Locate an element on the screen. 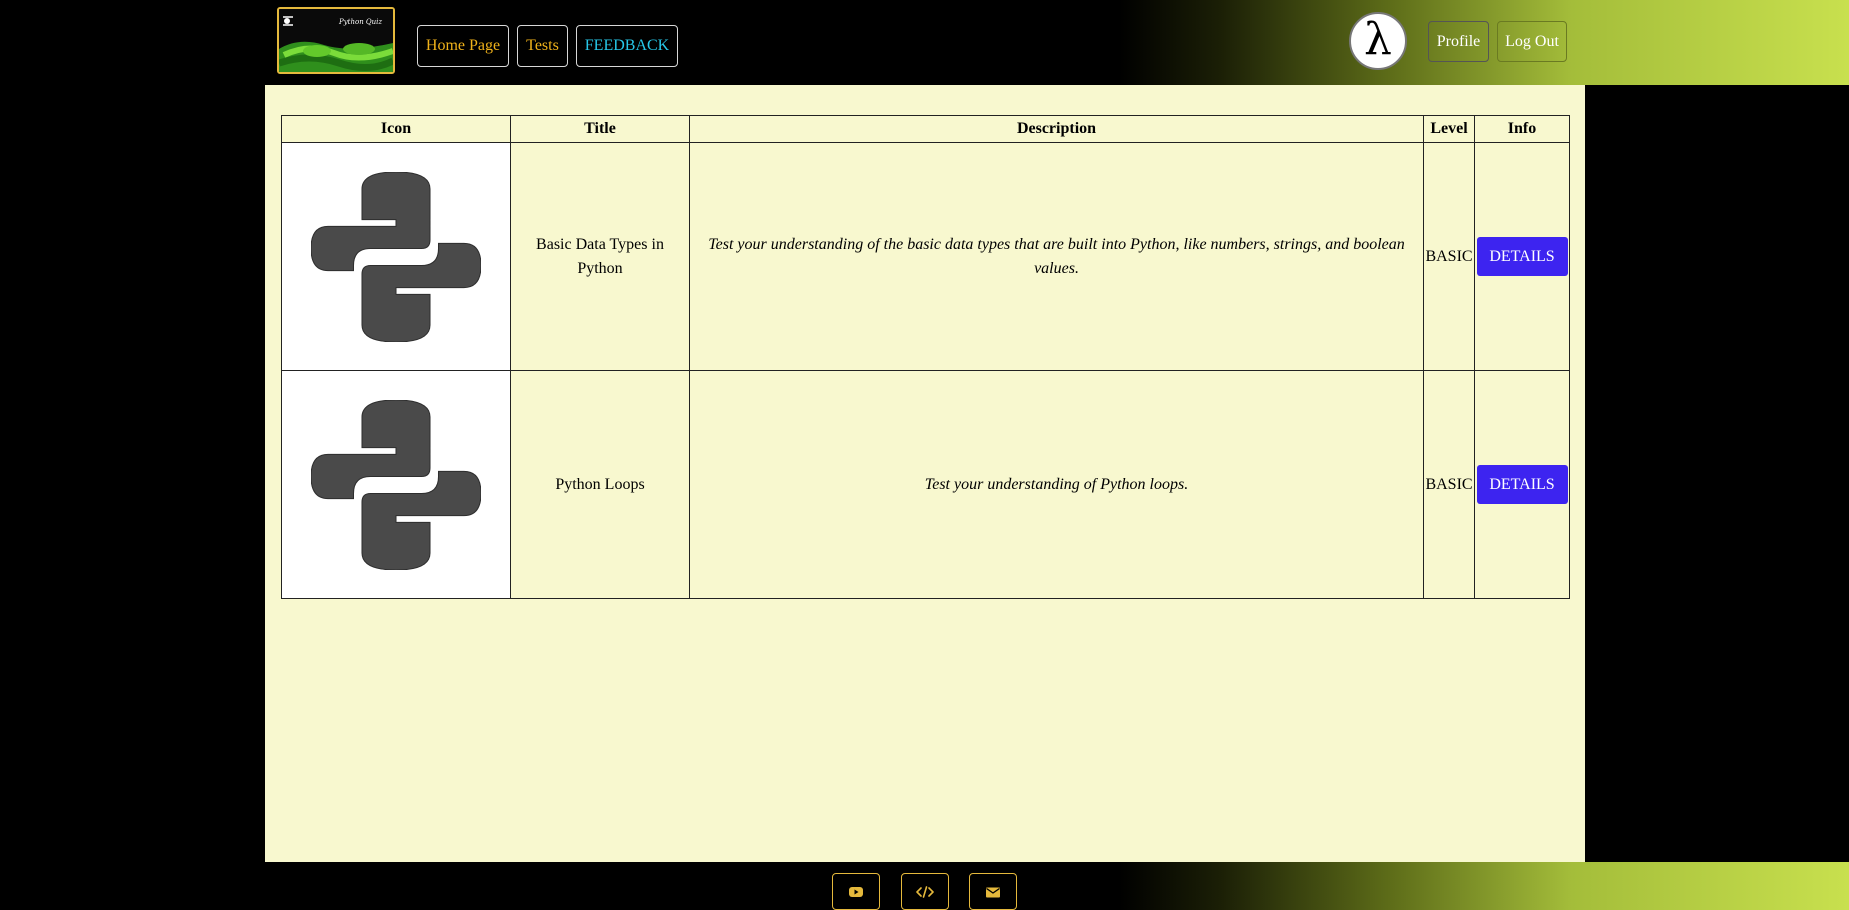  test-title: Basic Data Types in Python is located at coordinates (600, 256).